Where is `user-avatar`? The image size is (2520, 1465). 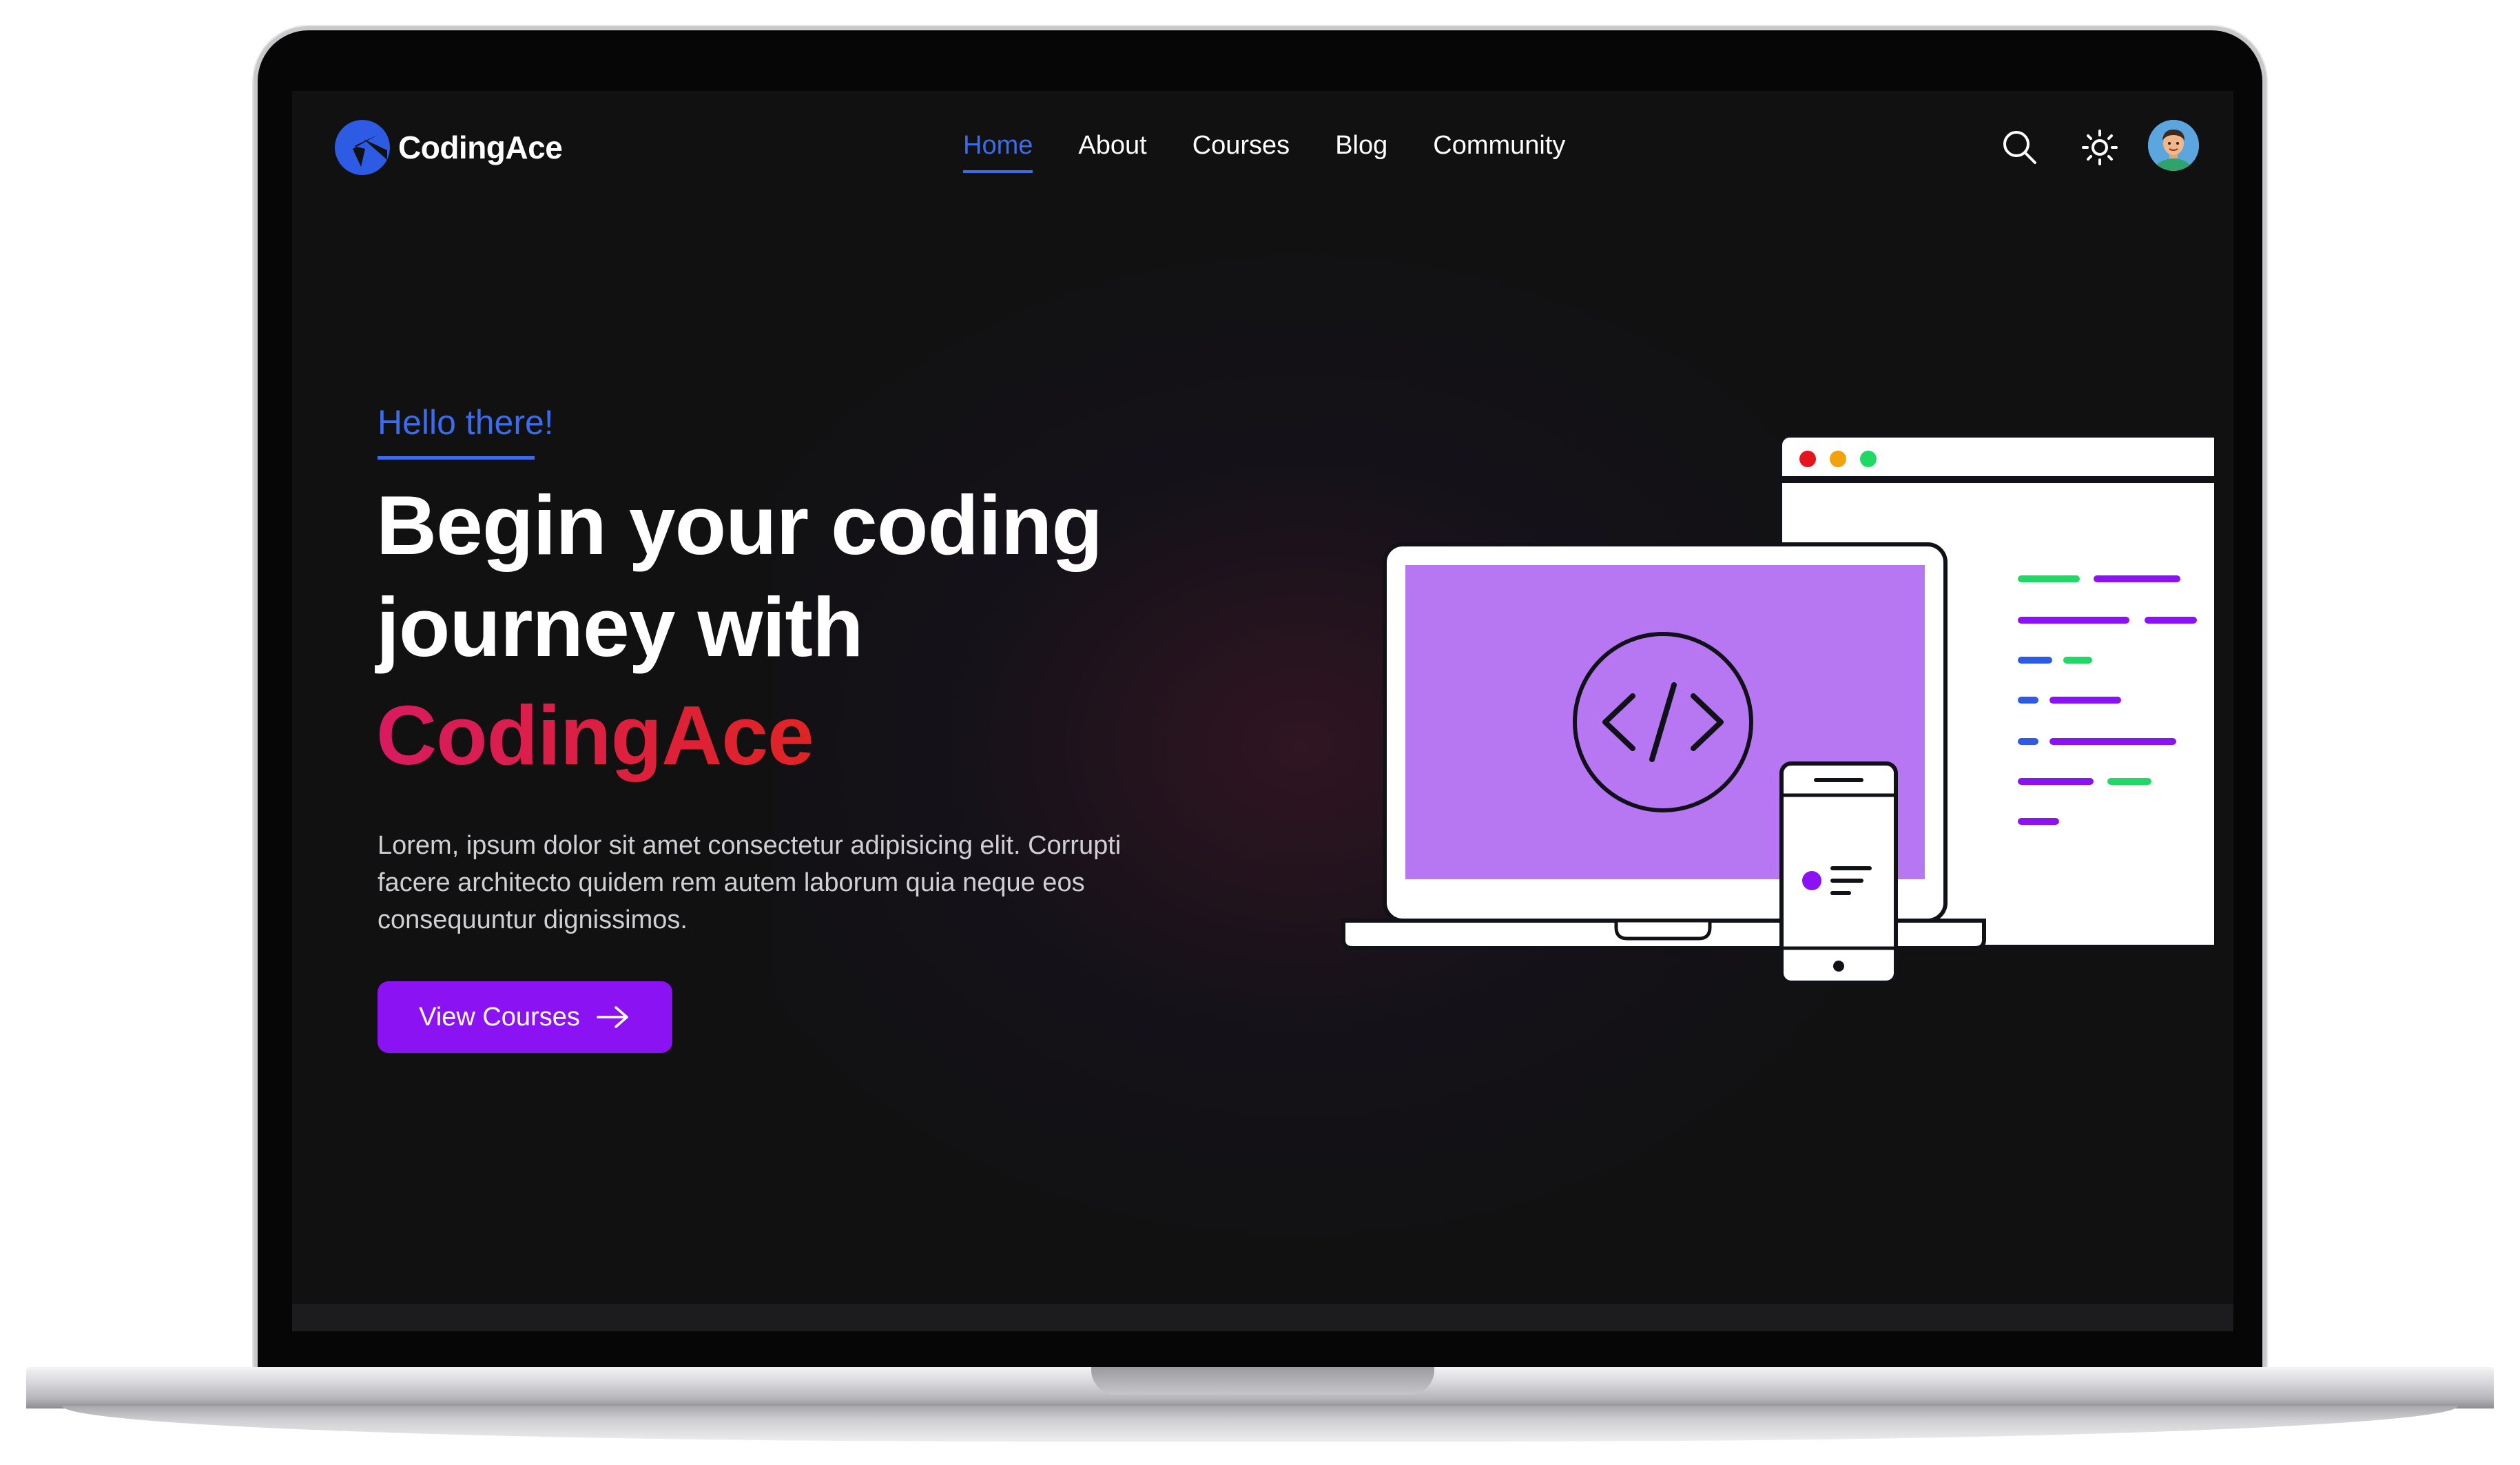 user-avatar is located at coordinates (2173, 145).